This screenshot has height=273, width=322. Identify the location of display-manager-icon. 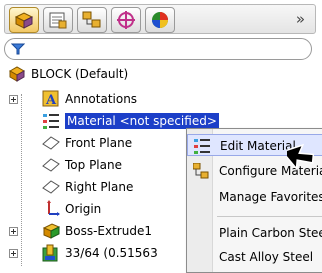
(160, 20).